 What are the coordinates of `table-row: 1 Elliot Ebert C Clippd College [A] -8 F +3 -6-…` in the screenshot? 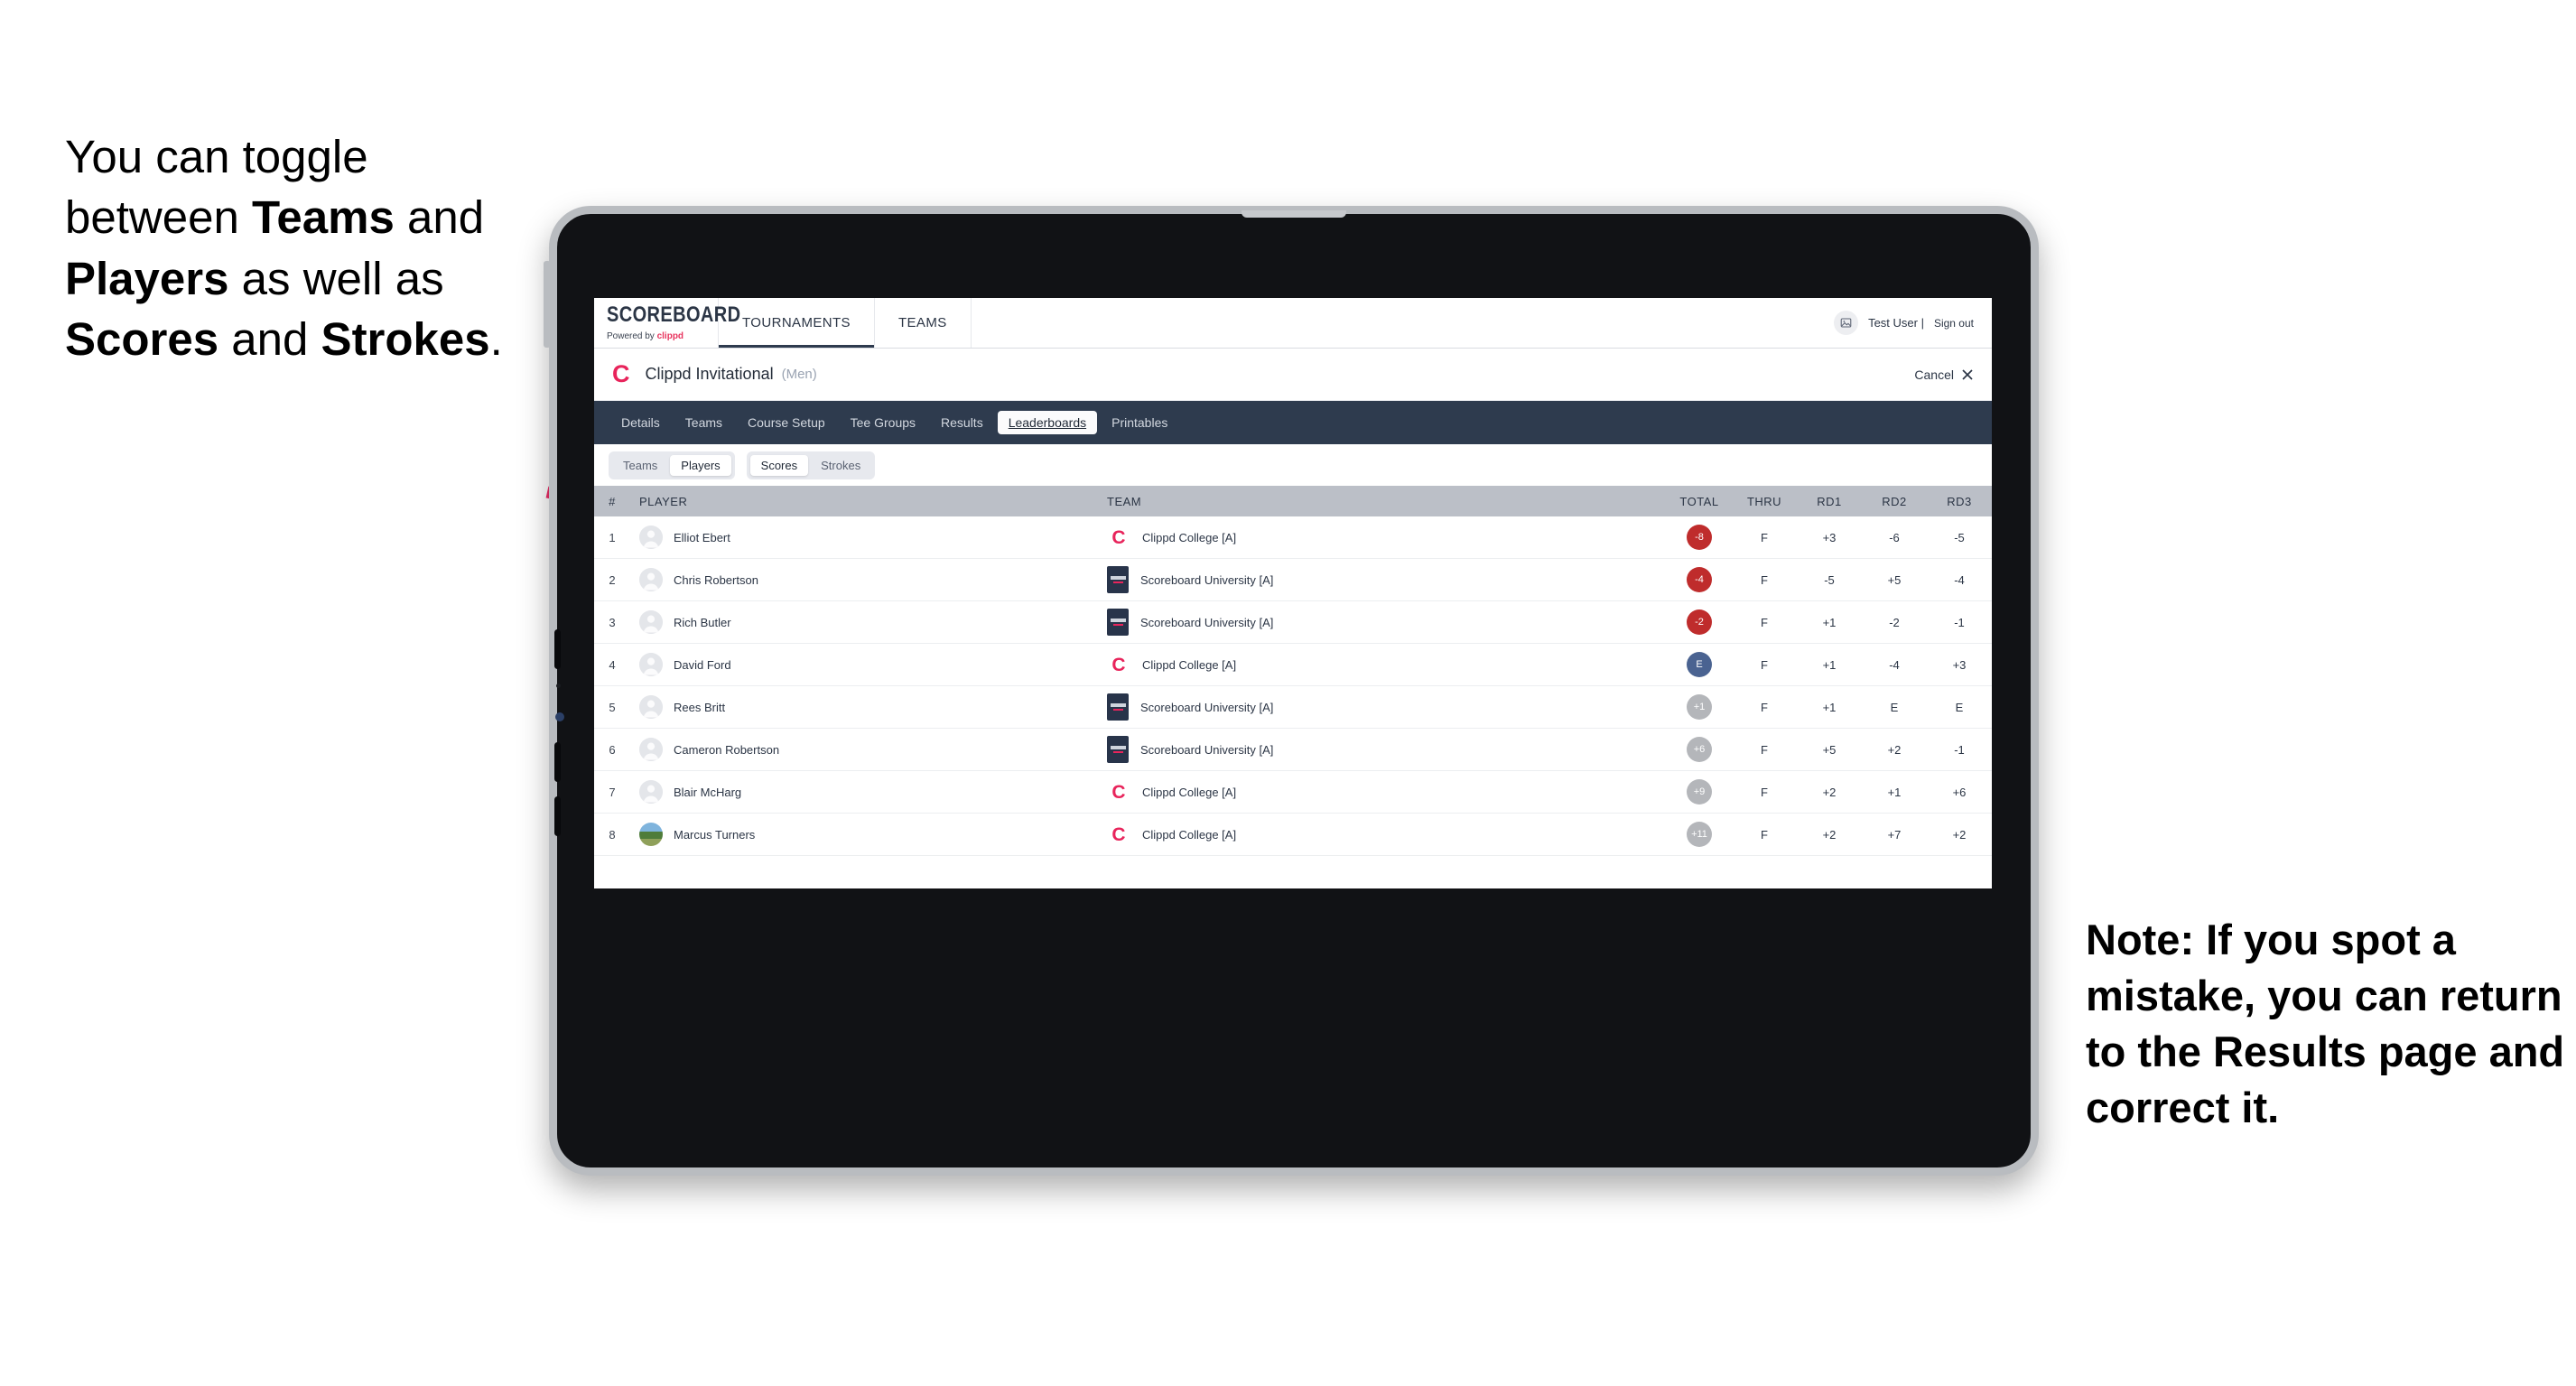 It's located at (1293, 537).